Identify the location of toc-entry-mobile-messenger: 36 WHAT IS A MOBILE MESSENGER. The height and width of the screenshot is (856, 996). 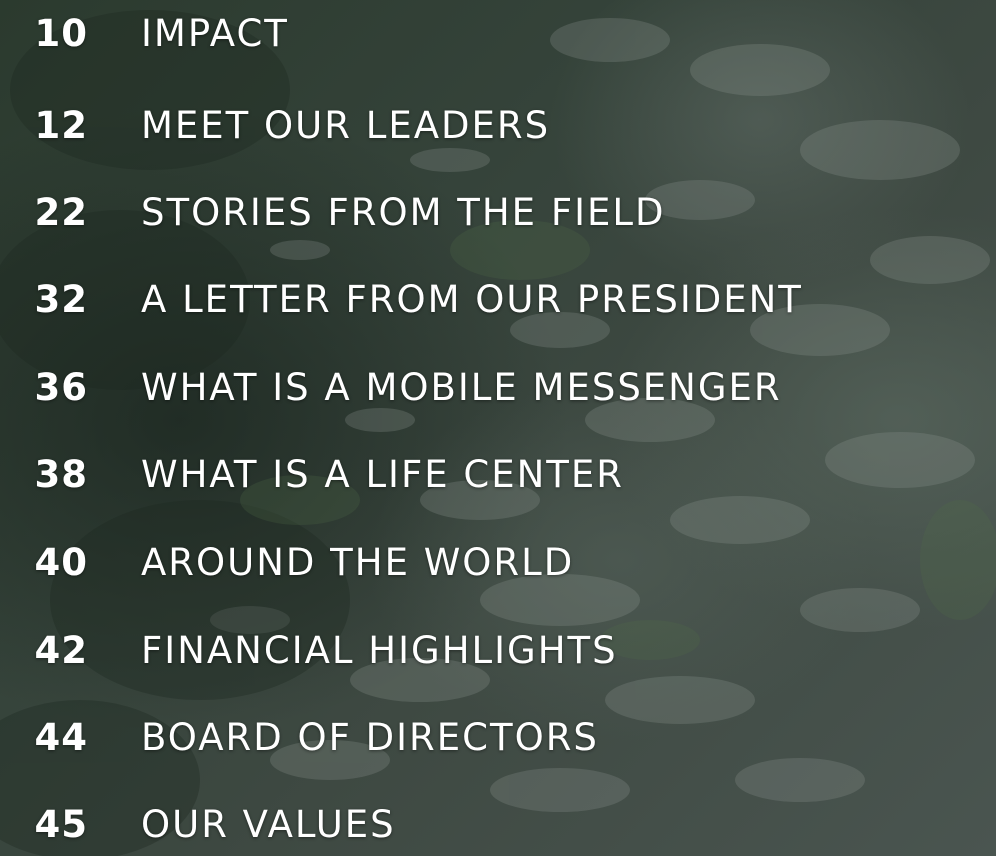
(498, 388).